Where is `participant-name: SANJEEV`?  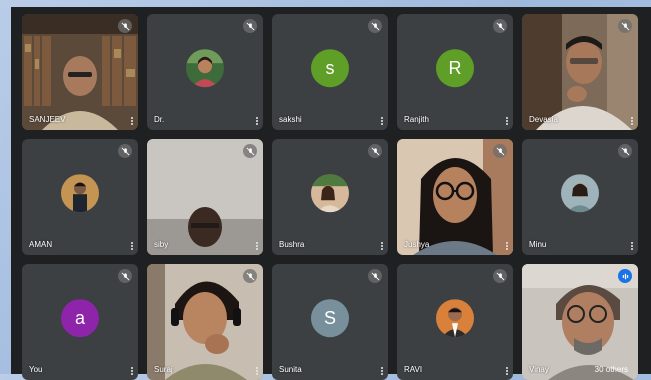 participant-name: SANJEEV is located at coordinates (47, 119).